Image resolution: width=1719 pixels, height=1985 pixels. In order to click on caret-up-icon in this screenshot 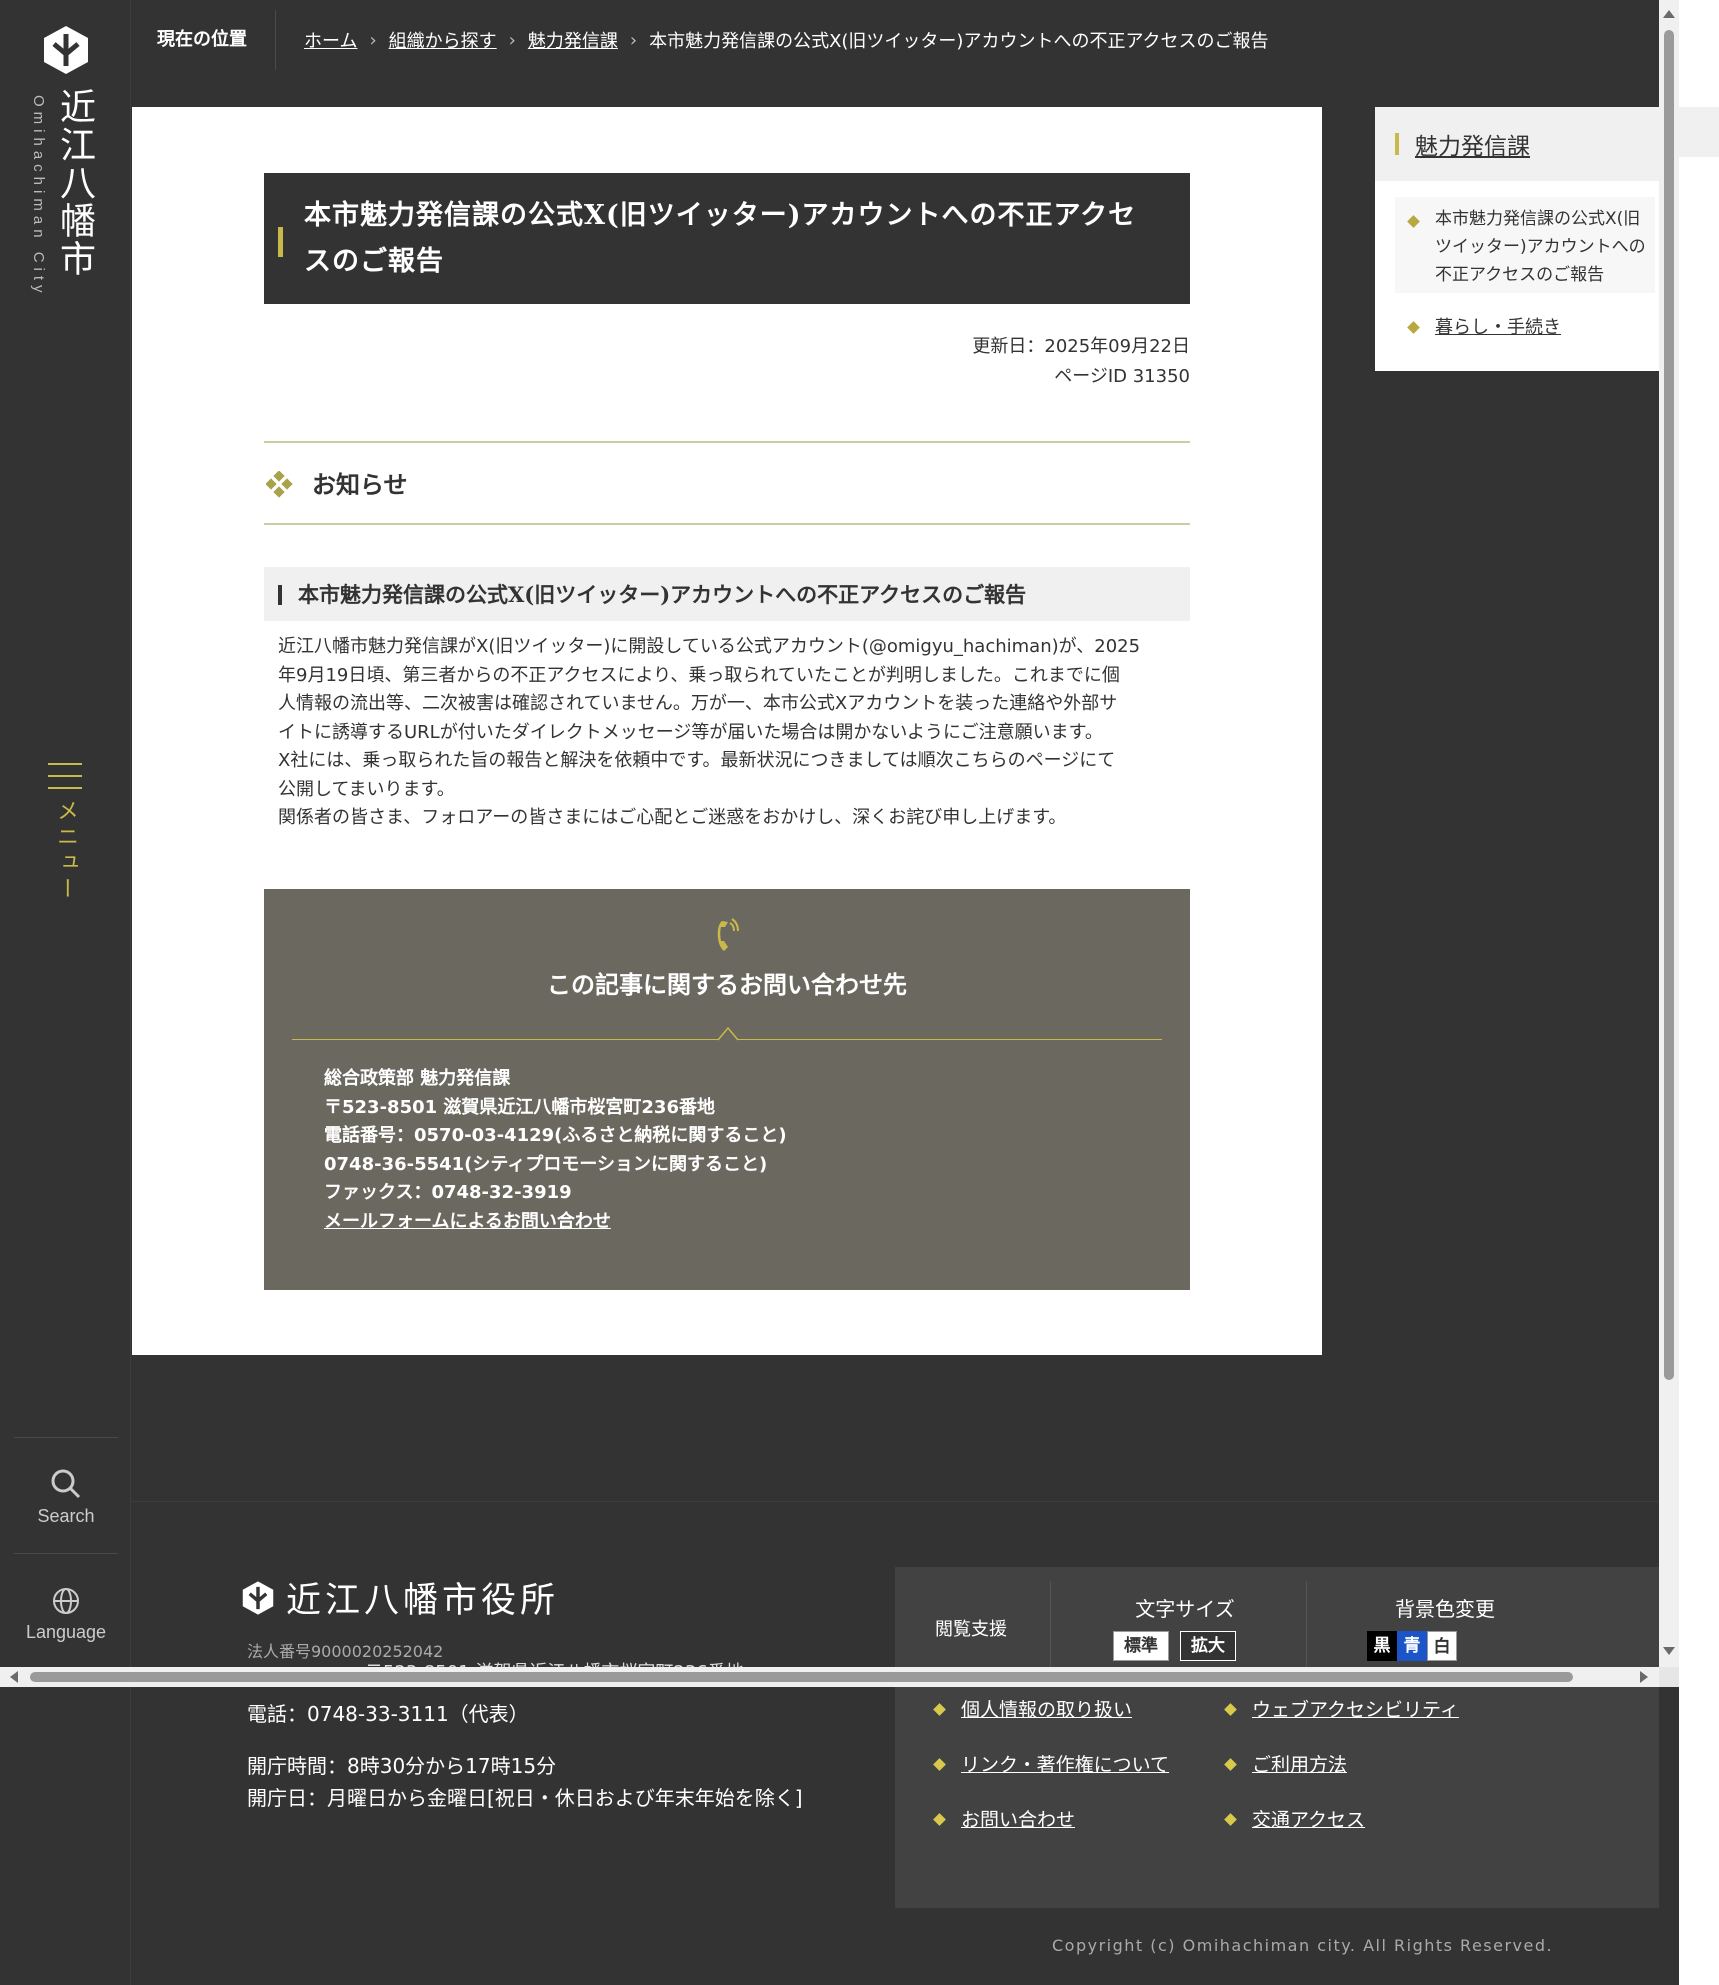, I will do `click(728, 1033)`.